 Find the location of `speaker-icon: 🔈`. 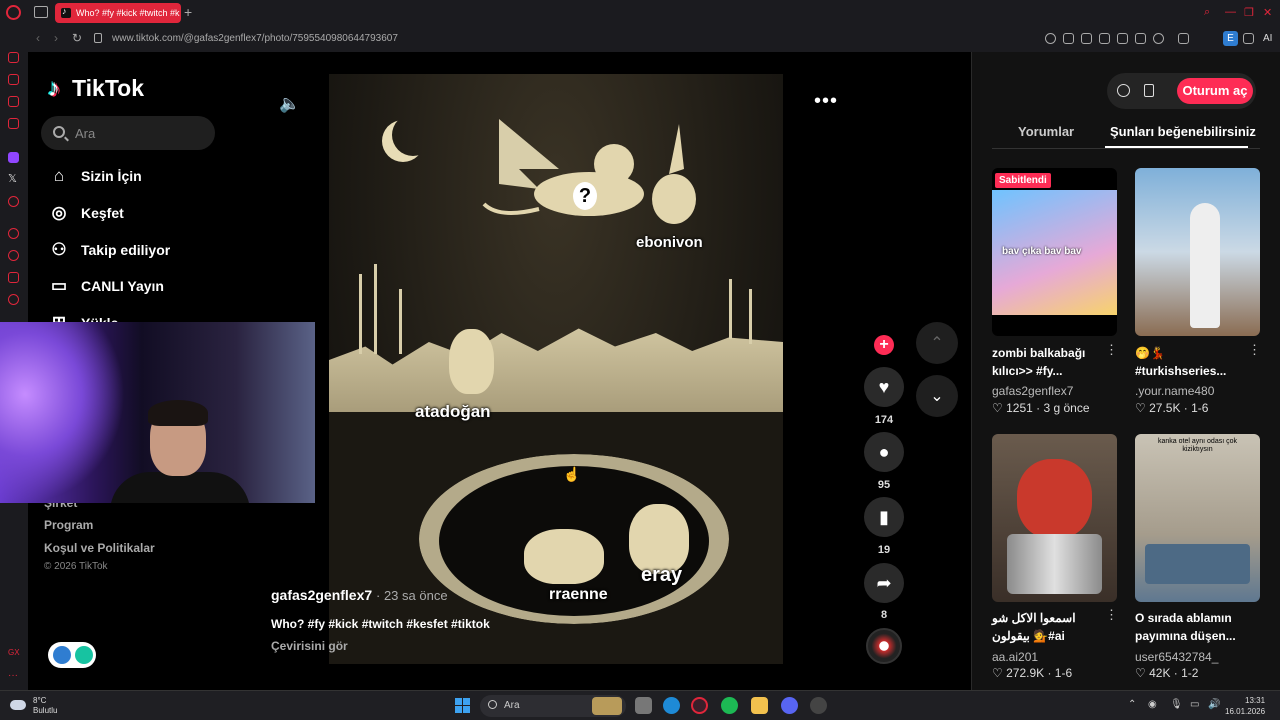

speaker-icon: 🔈 is located at coordinates (289, 104).